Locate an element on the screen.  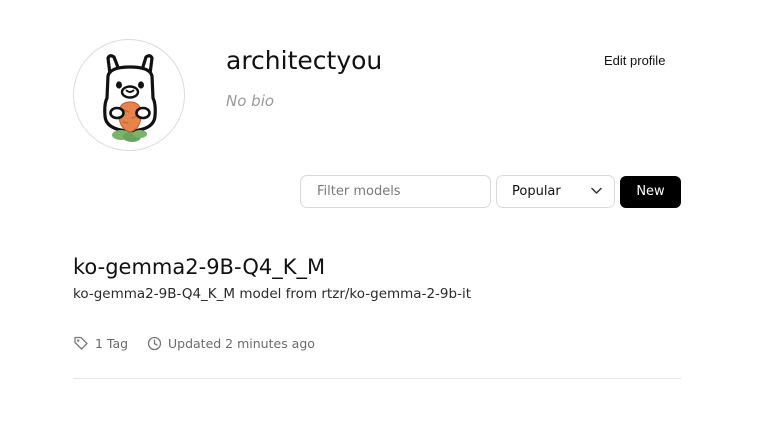
chevron-down-icon is located at coordinates (596, 190).